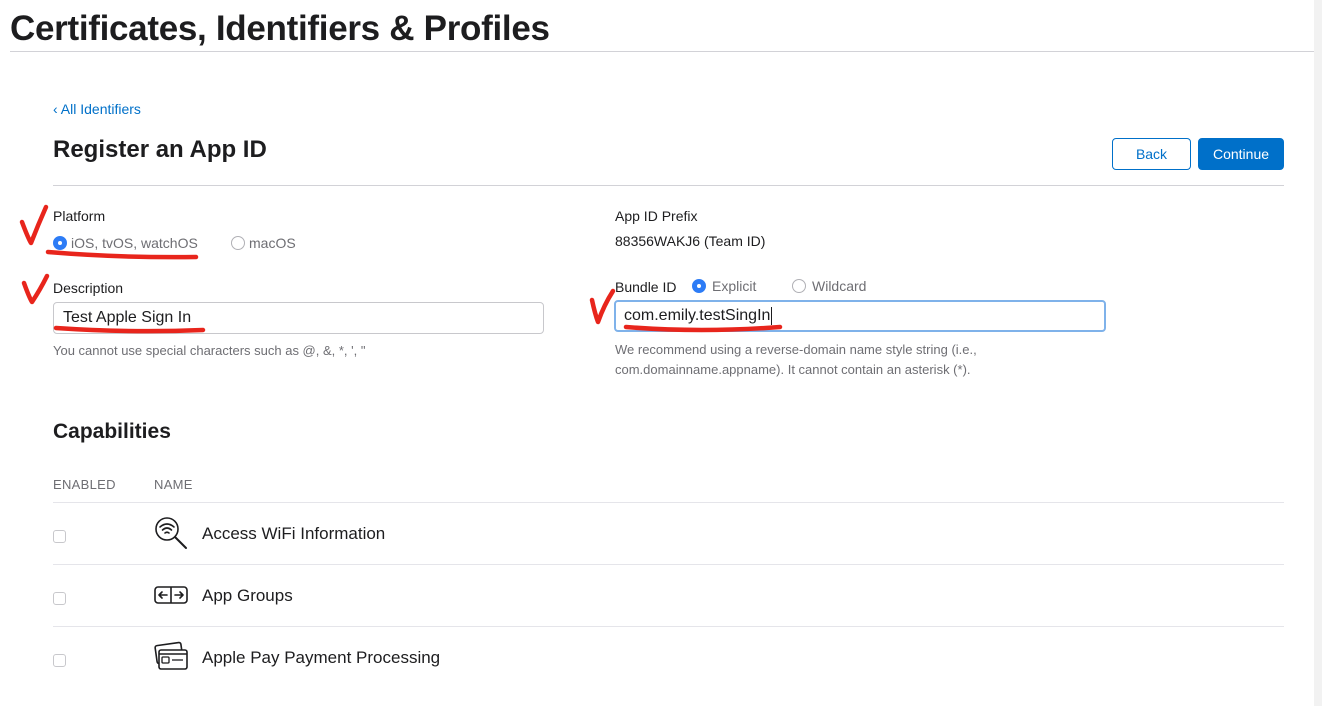 The height and width of the screenshot is (706, 1322). Describe the element at coordinates (160, 149) in the screenshot. I see `page-title: Register an App ID` at that location.